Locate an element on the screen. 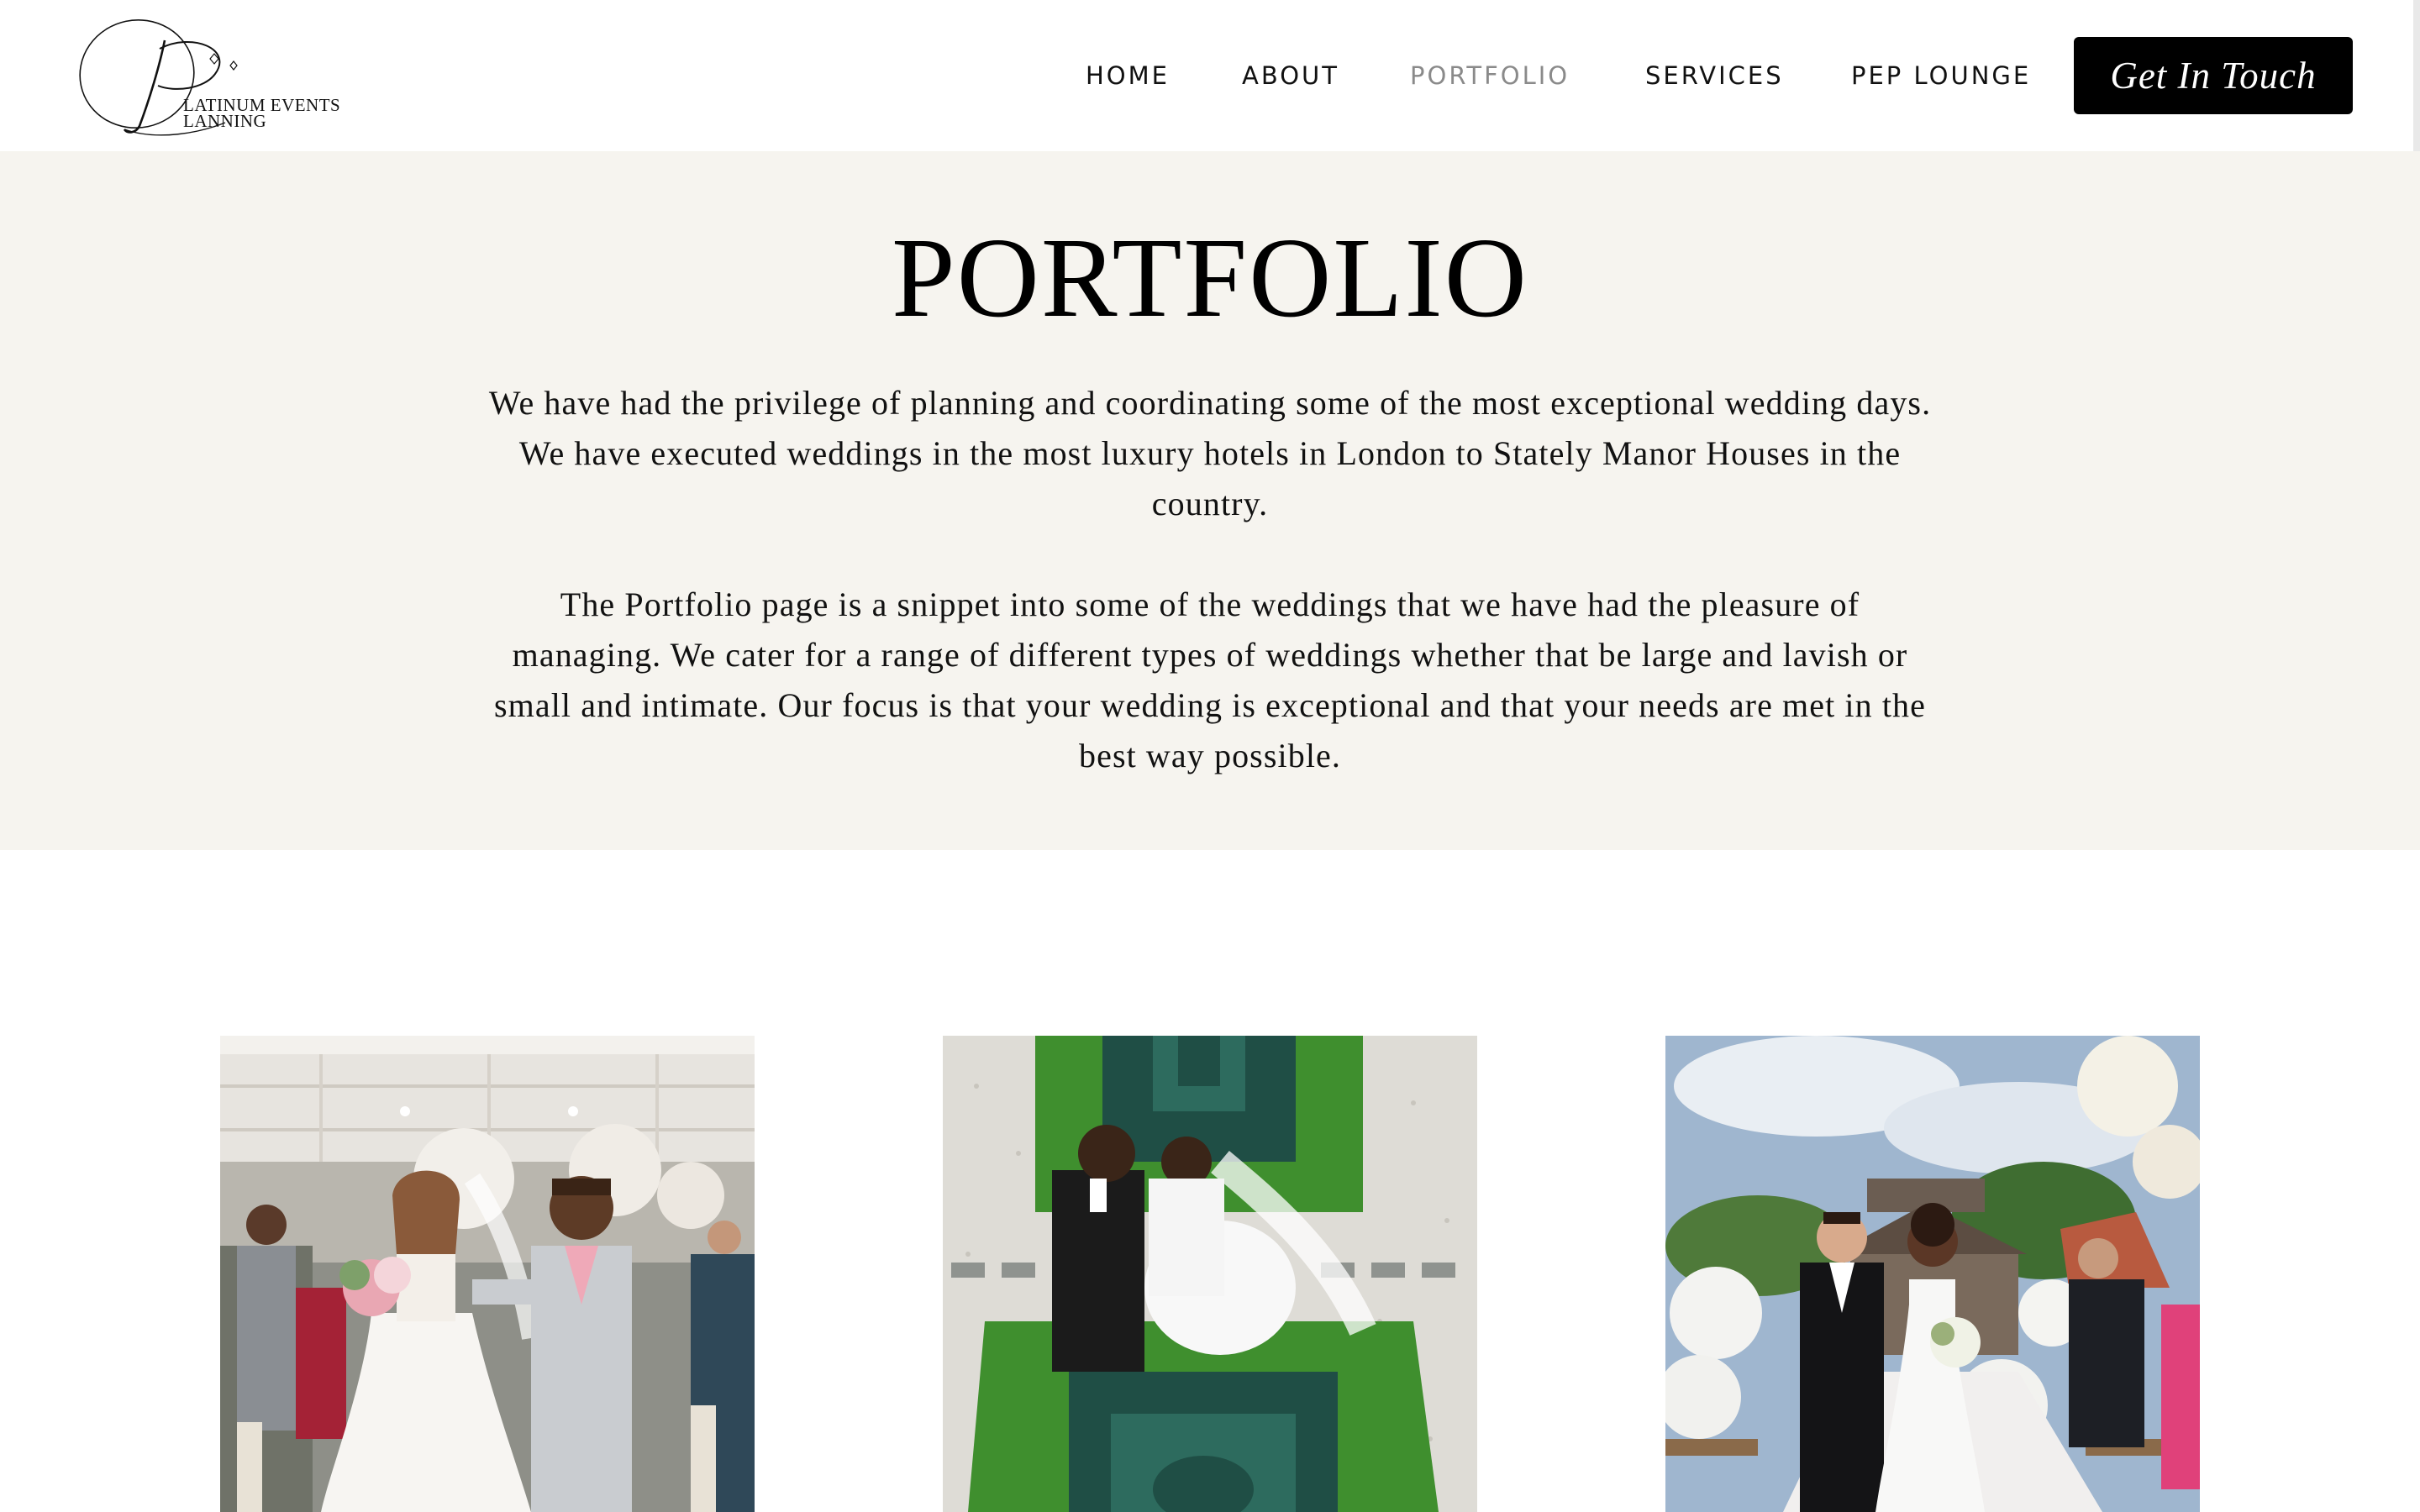 The height and width of the screenshot is (1512, 2420). wedding-ceremony-exit-image is located at coordinates (487, 1274).